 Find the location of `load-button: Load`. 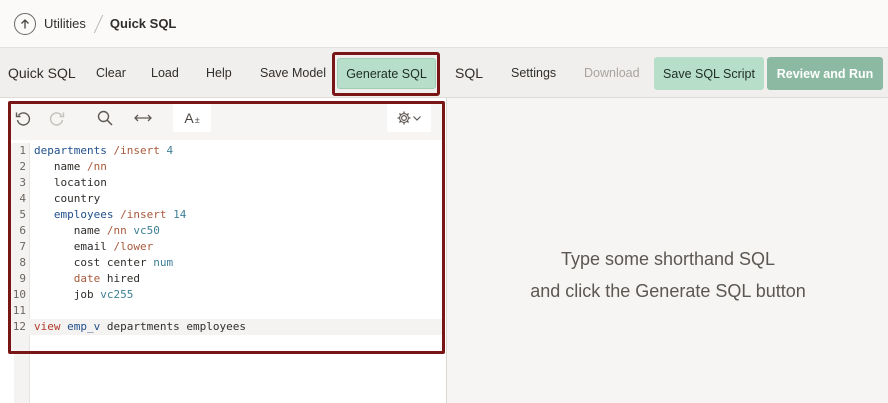

load-button: Load is located at coordinates (165, 73).